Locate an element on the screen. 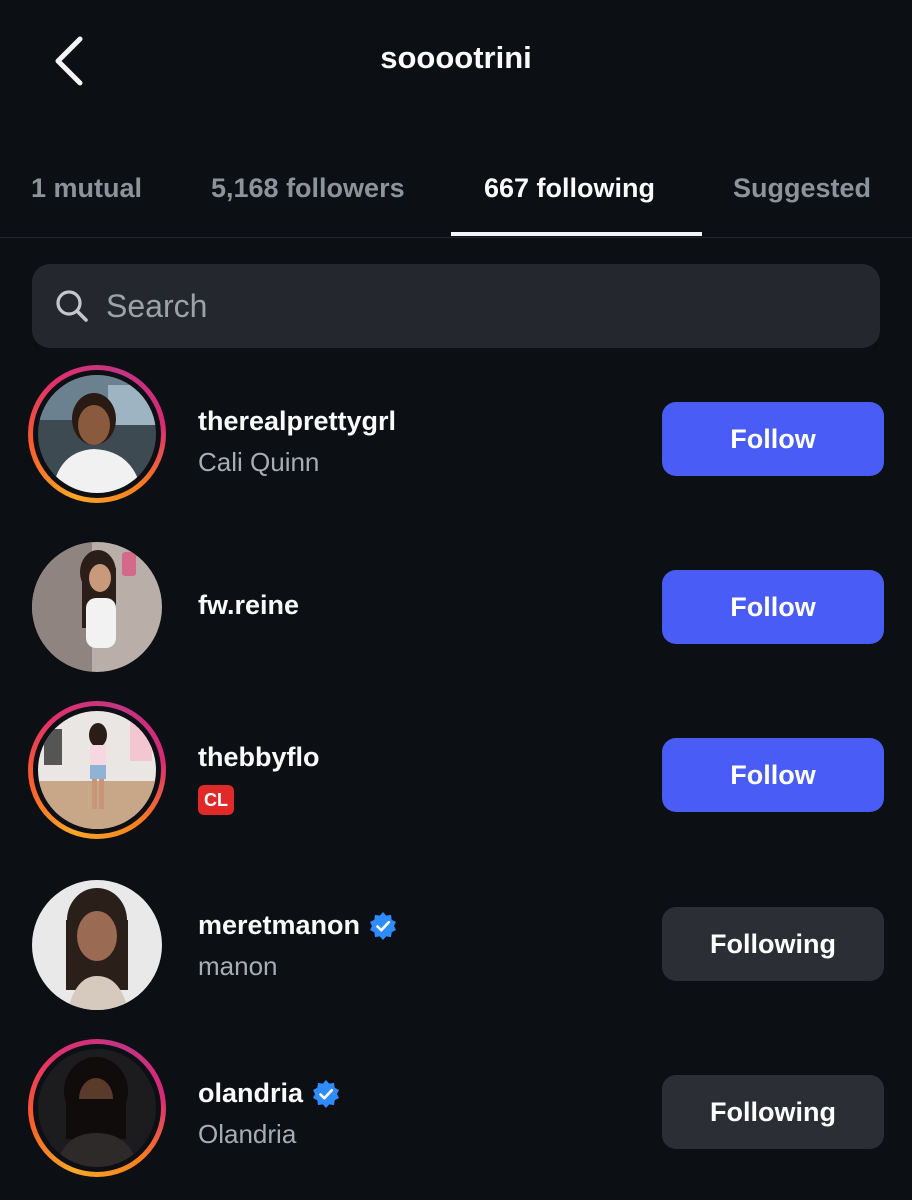 The width and height of the screenshot is (912, 1200). search-icon is located at coordinates (72, 306).